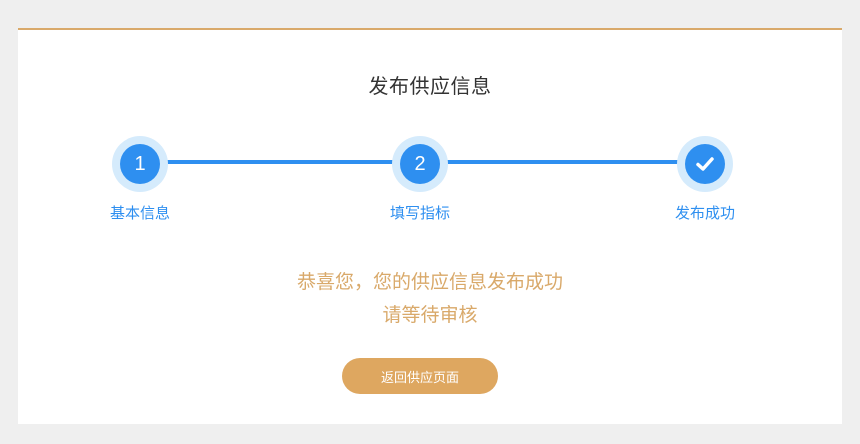  I want to click on check-icon, so click(705, 164).